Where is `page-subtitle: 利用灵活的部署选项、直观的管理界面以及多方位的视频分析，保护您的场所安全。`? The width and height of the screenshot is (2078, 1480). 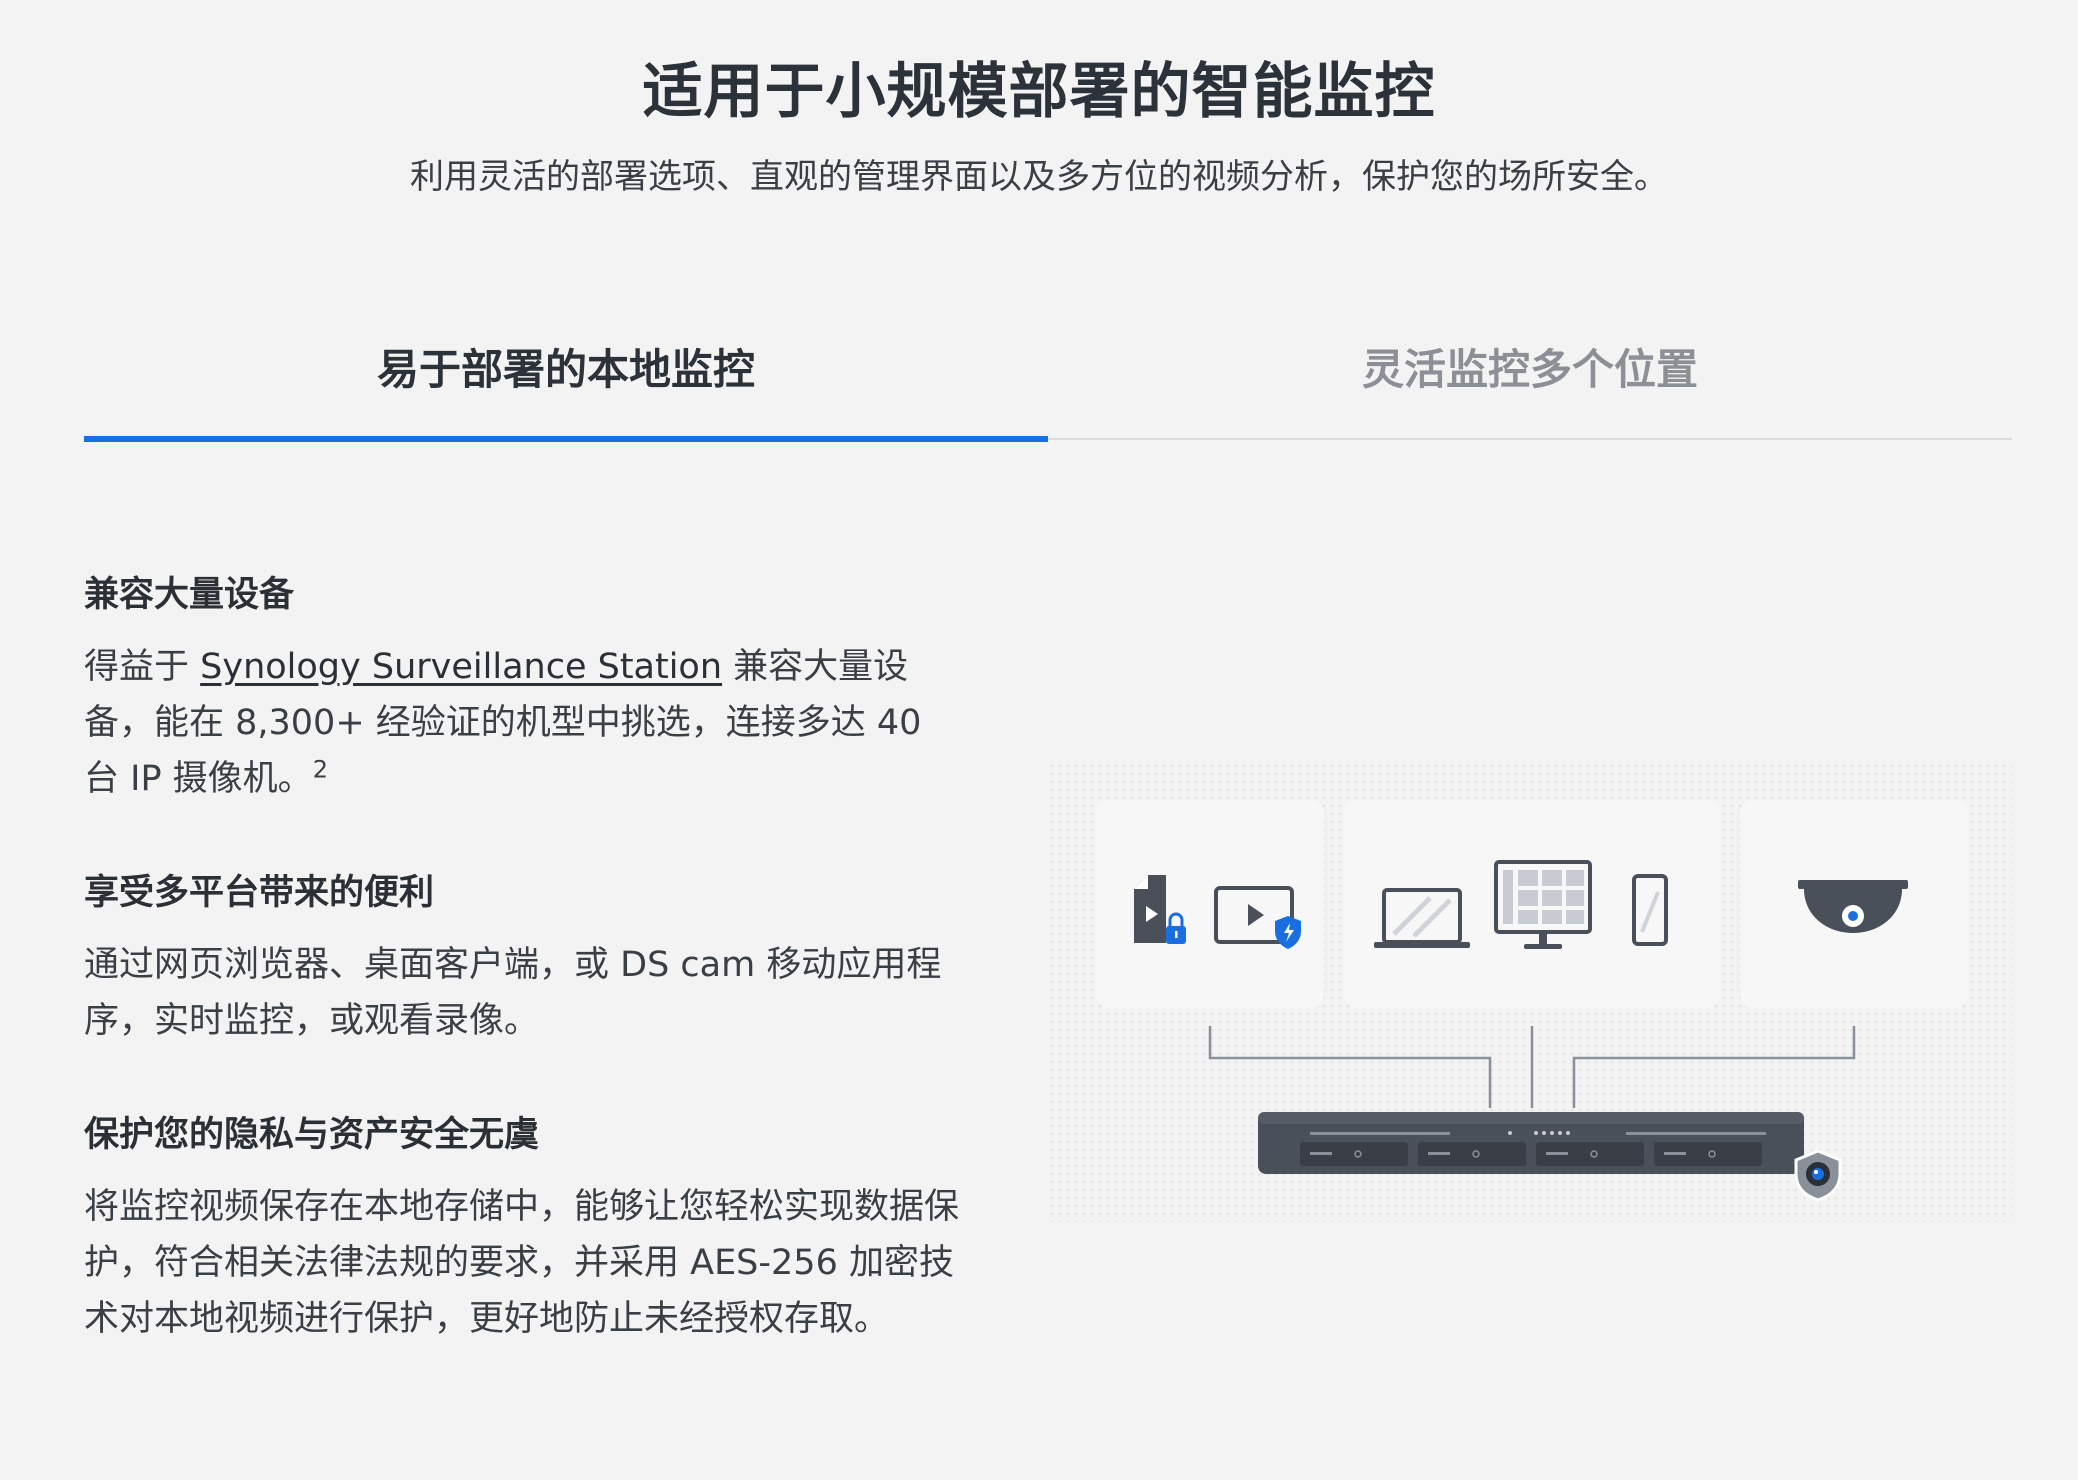
page-subtitle: 利用灵活的部署选项、直观的管理界面以及多方位的视频分析，保护您的场所安全。 is located at coordinates (1039, 177).